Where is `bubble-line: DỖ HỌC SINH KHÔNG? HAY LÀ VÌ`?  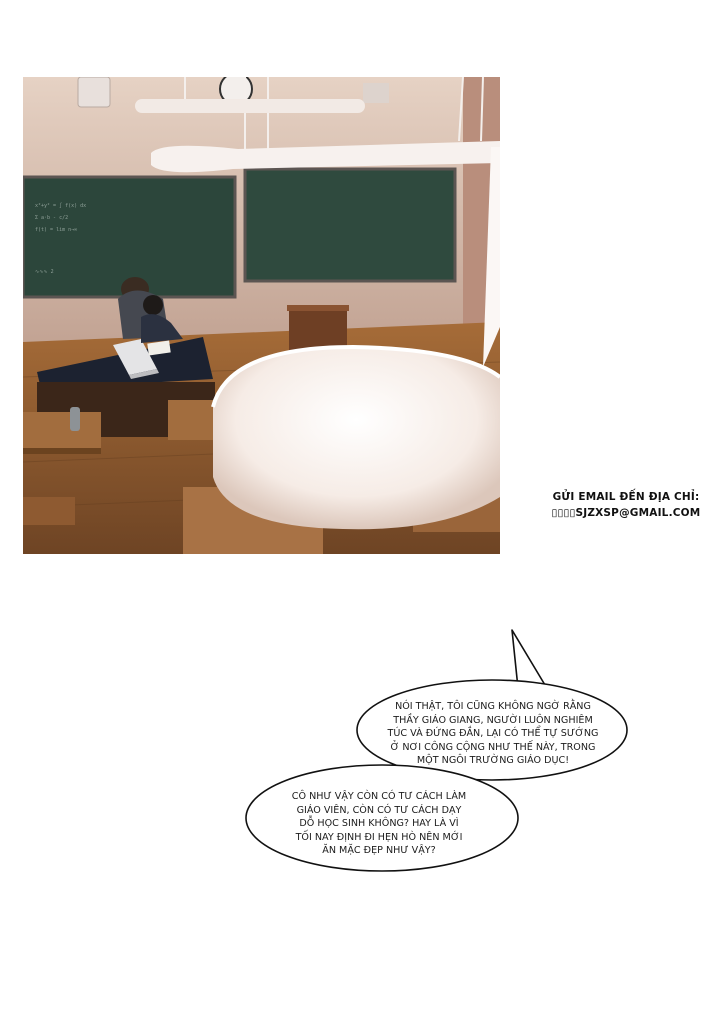
bubble-line: DỖ HỌC SINH KHÔNG? HAY LÀ VÌ is located at coordinates (379, 823).